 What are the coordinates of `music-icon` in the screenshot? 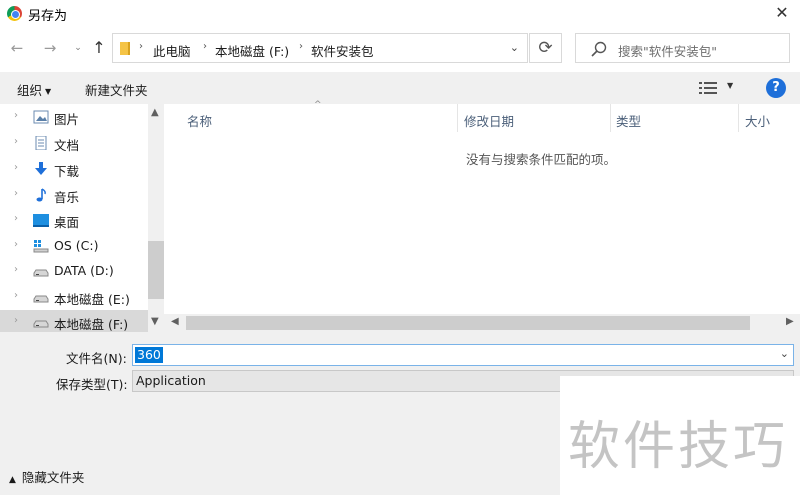 It's located at (41, 195).